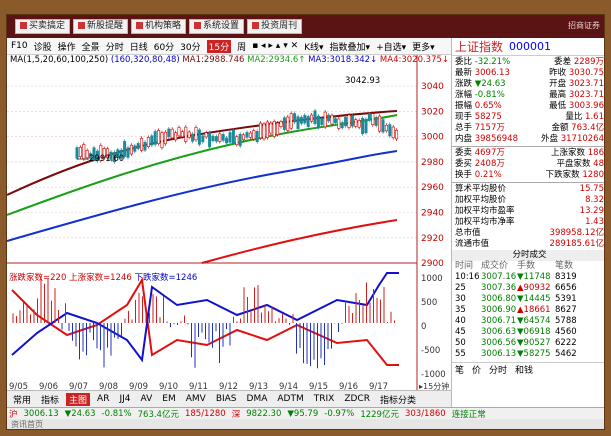 Image resolution: width=611 pixels, height=436 pixels. Describe the element at coordinates (357, 399) in the screenshot. I see `indicator-tab: ZDCR` at that location.